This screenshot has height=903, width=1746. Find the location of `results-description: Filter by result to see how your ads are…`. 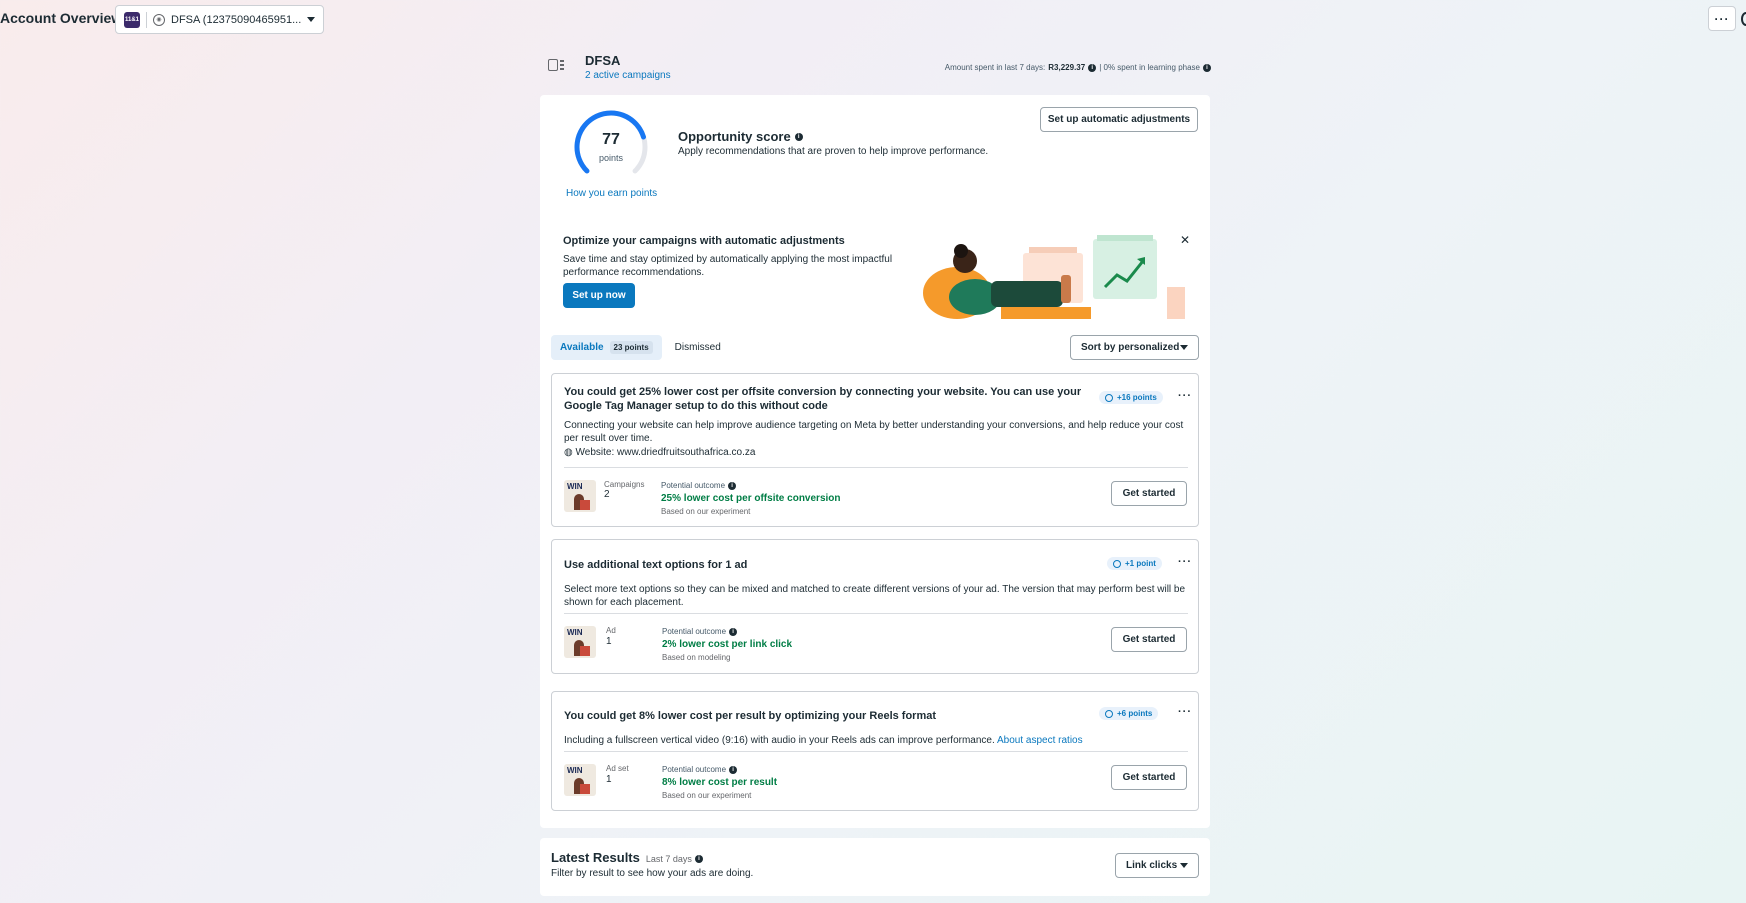

results-description: Filter by result to see how your ads are… is located at coordinates (652, 873).